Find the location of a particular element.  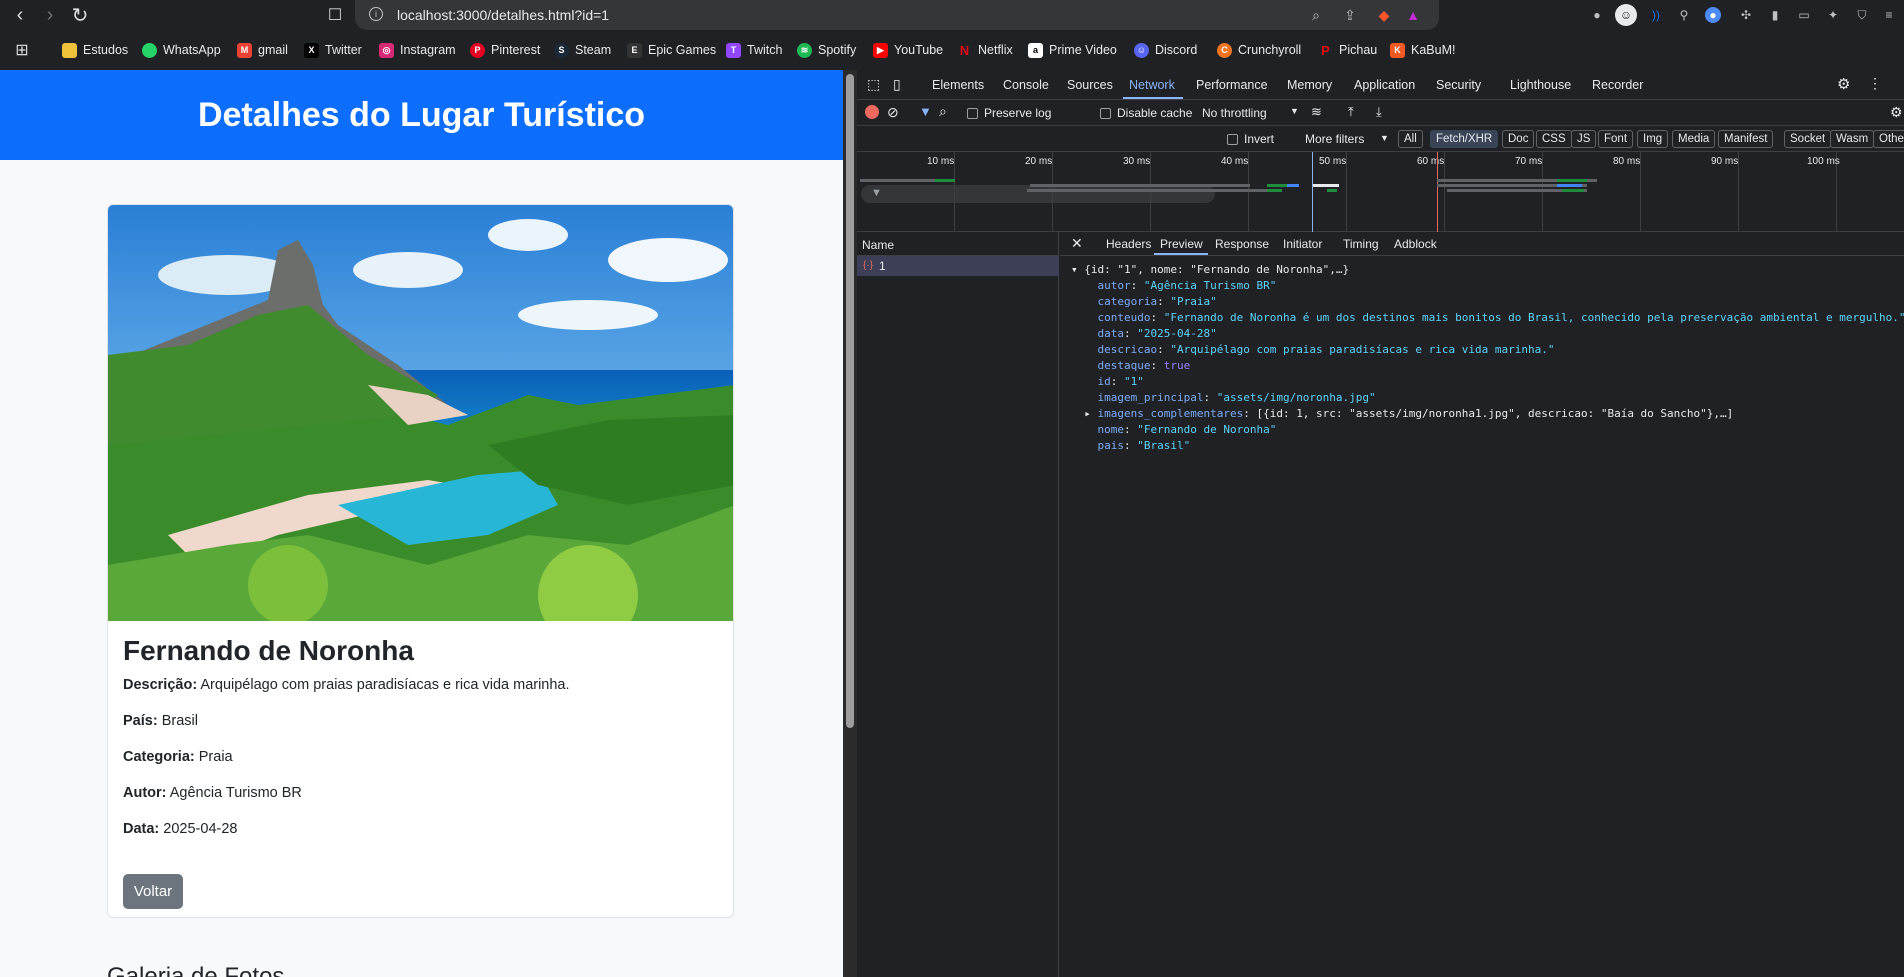

download-icon: ⤓ is located at coordinates (1379, 112).